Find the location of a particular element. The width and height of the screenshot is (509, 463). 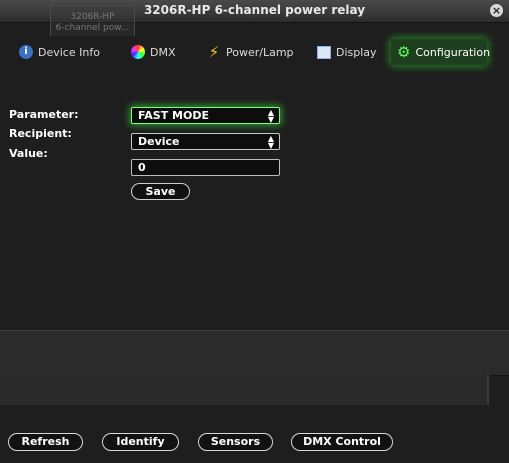

identify-button: Identify is located at coordinates (140, 442).